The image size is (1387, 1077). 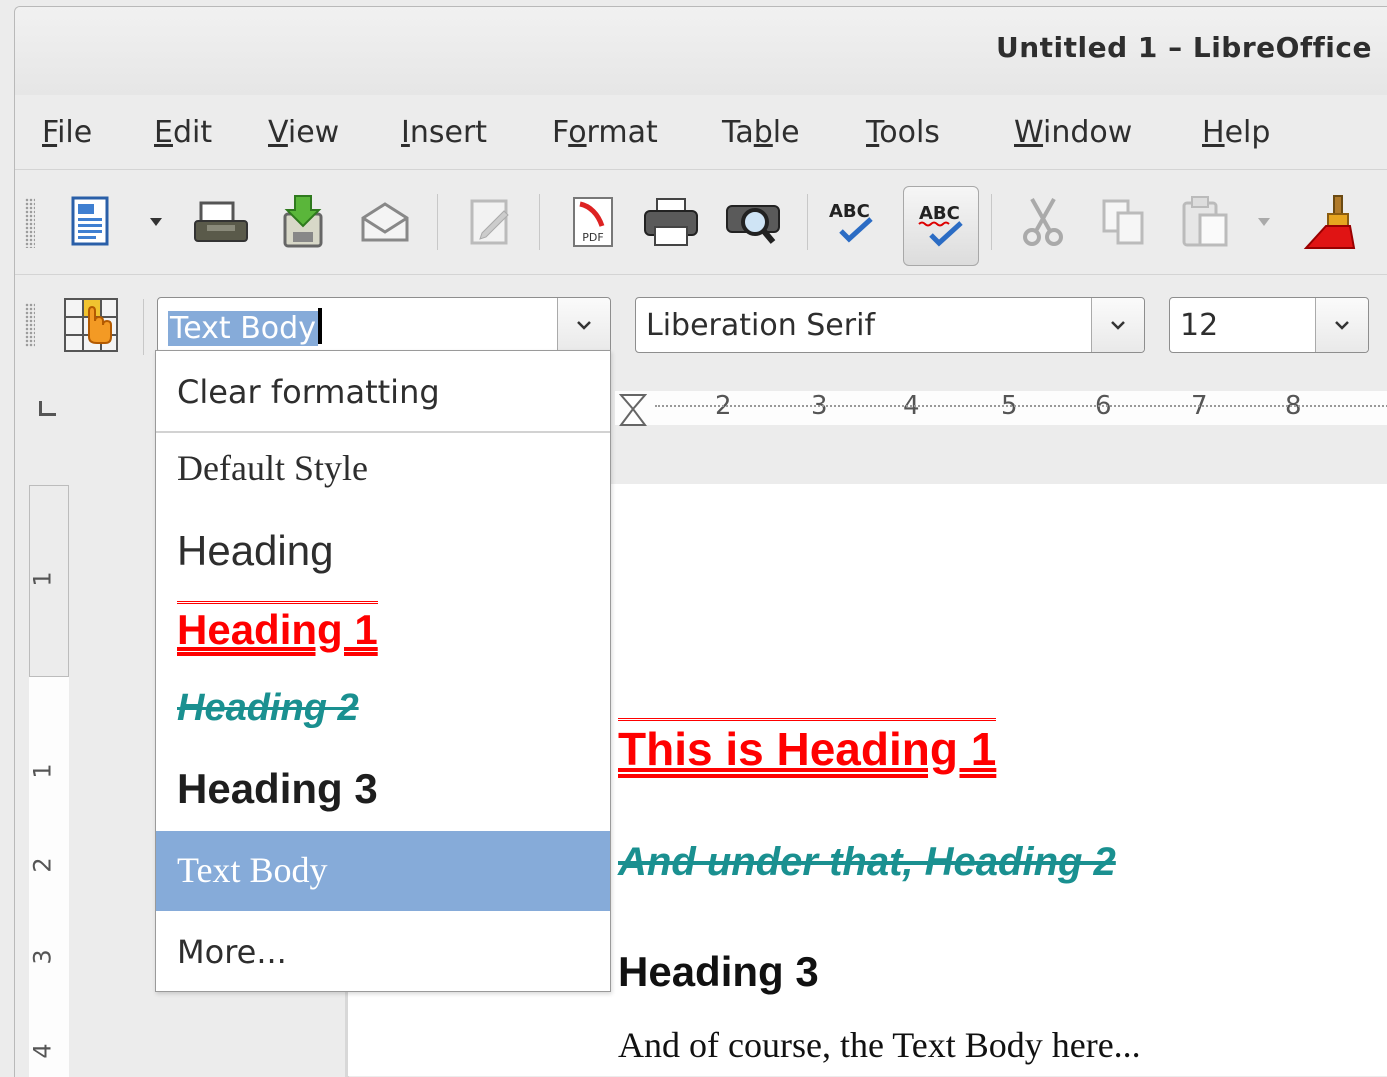 I want to click on style-option-default-style: Default Style, so click(x=383, y=468).